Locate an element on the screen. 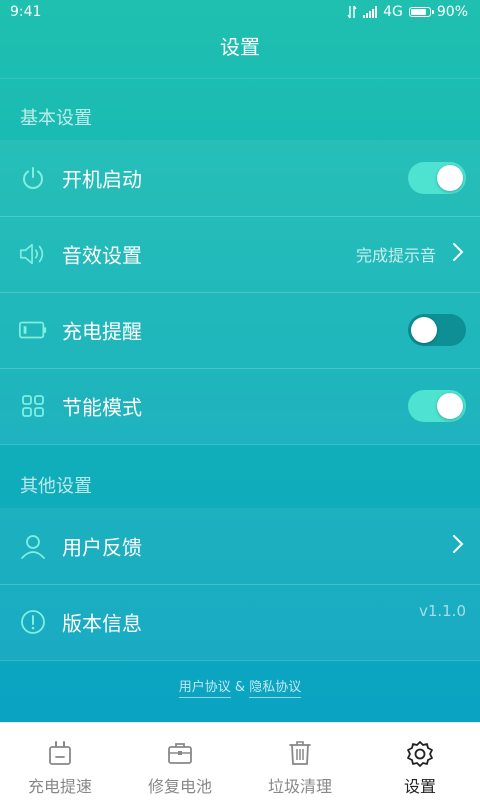 This screenshot has height=800, width=480. info-alert-icon is located at coordinates (33, 622).